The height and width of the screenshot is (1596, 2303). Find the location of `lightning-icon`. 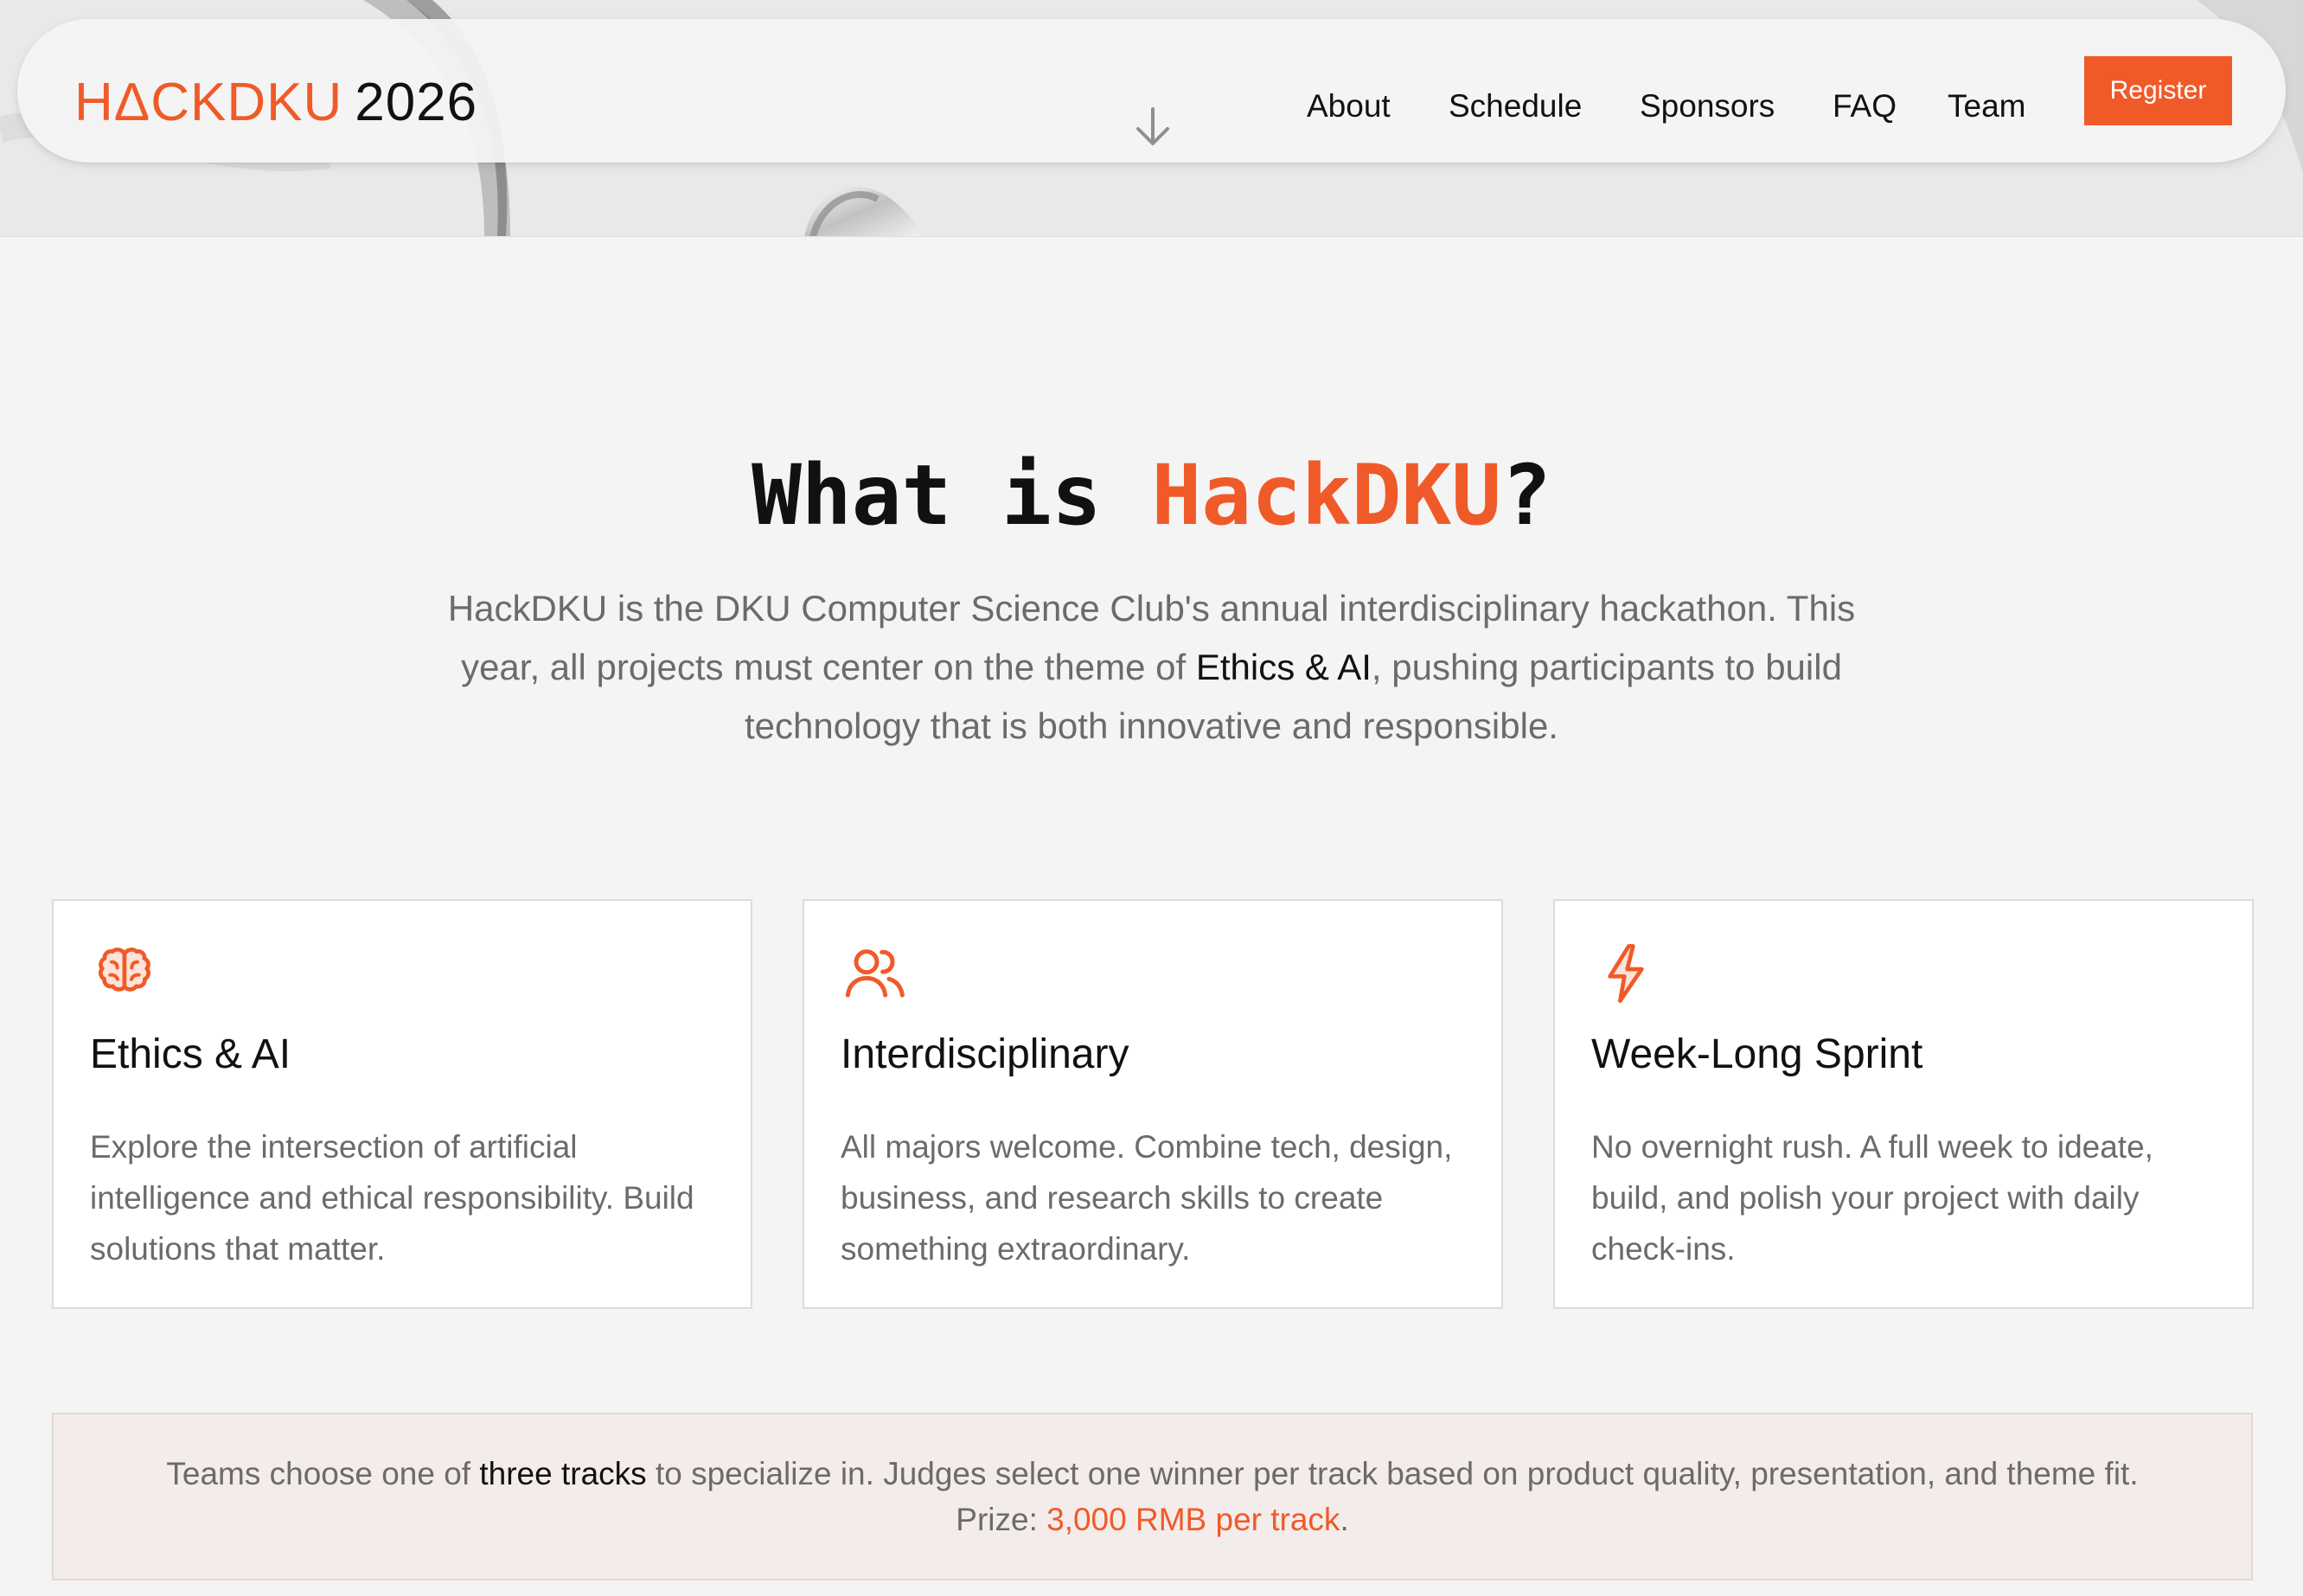

lightning-icon is located at coordinates (1626, 974).